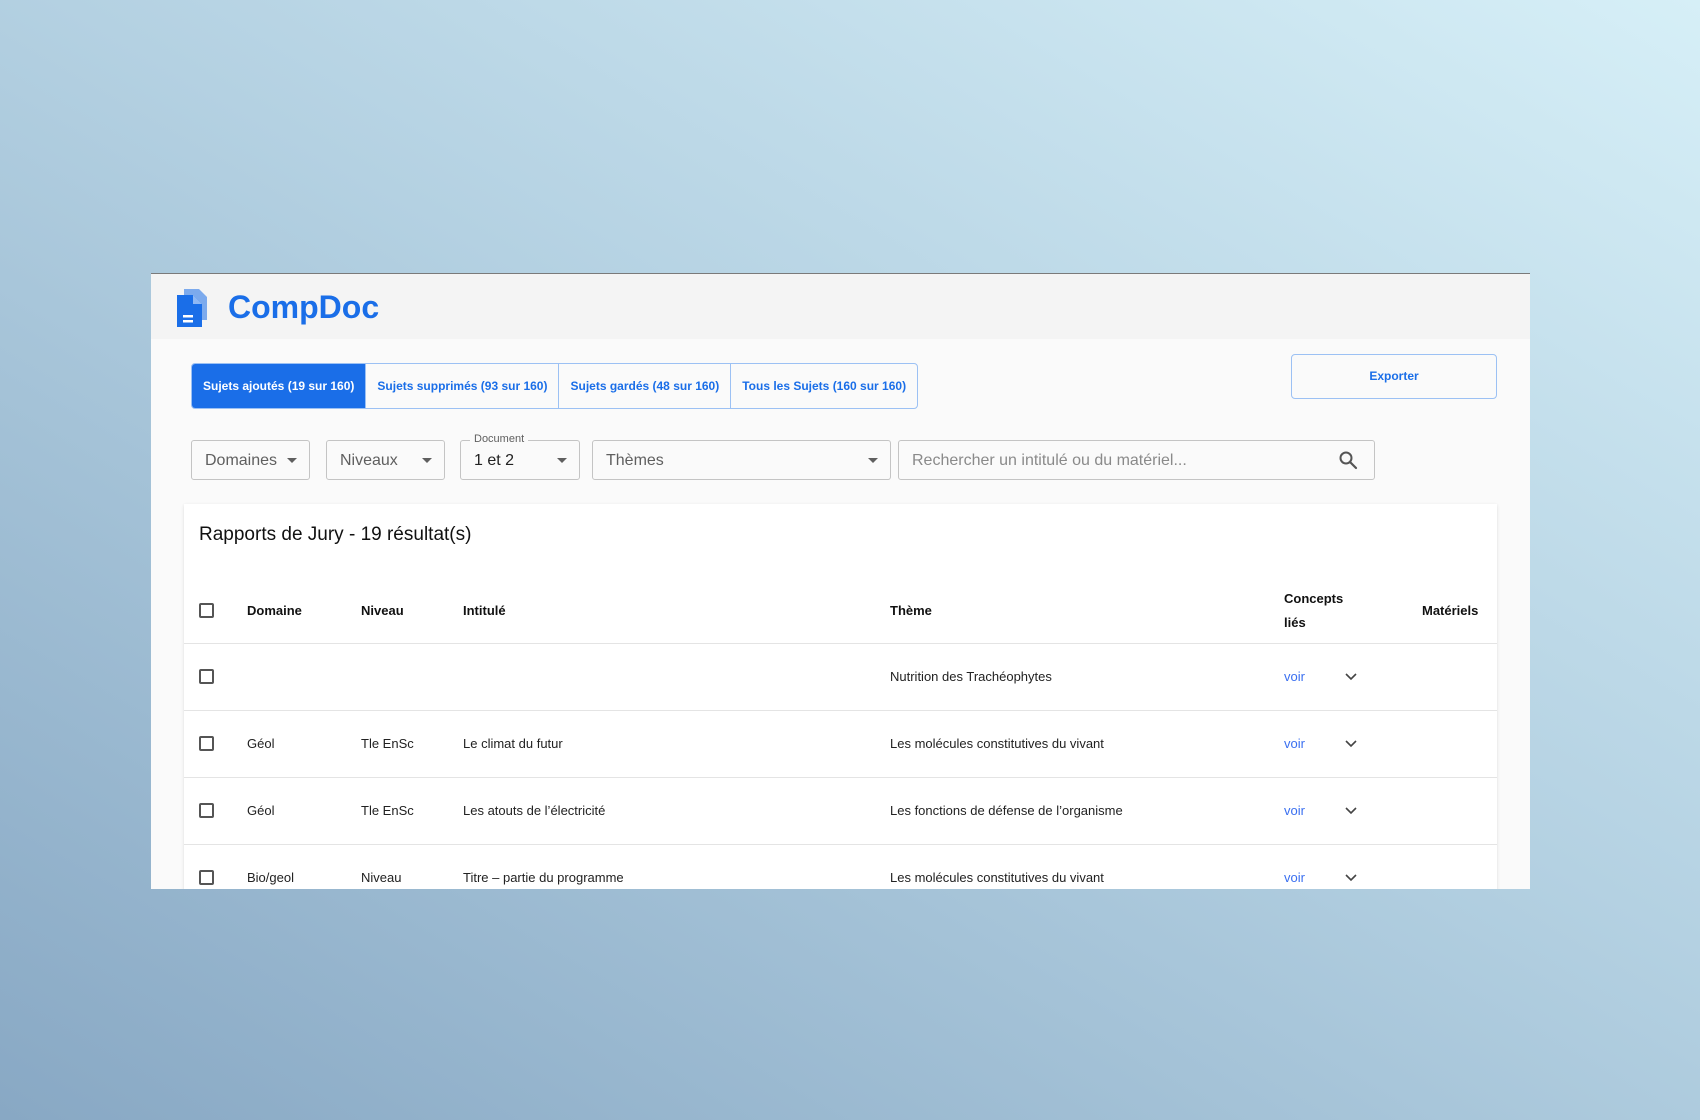  What do you see at coordinates (1348, 460) in the screenshot?
I see `search-icon` at bounding box center [1348, 460].